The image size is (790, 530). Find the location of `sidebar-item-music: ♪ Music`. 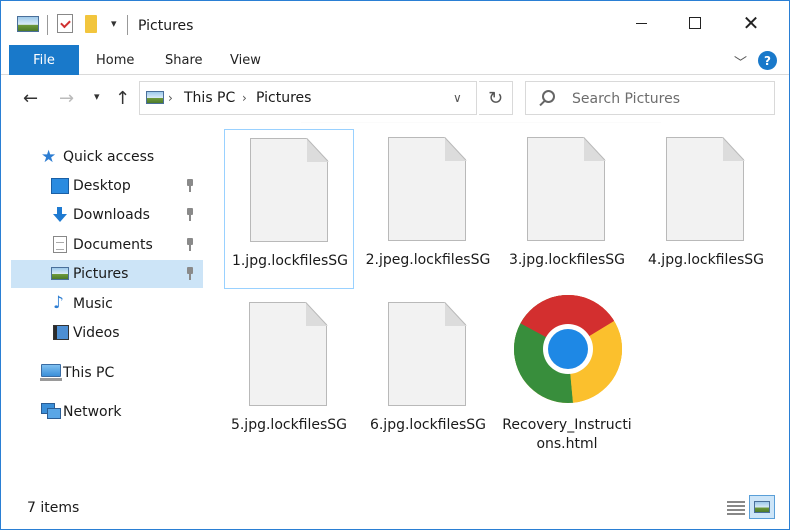

sidebar-item-music: ♪ Music is located at coordinates (107, 304).